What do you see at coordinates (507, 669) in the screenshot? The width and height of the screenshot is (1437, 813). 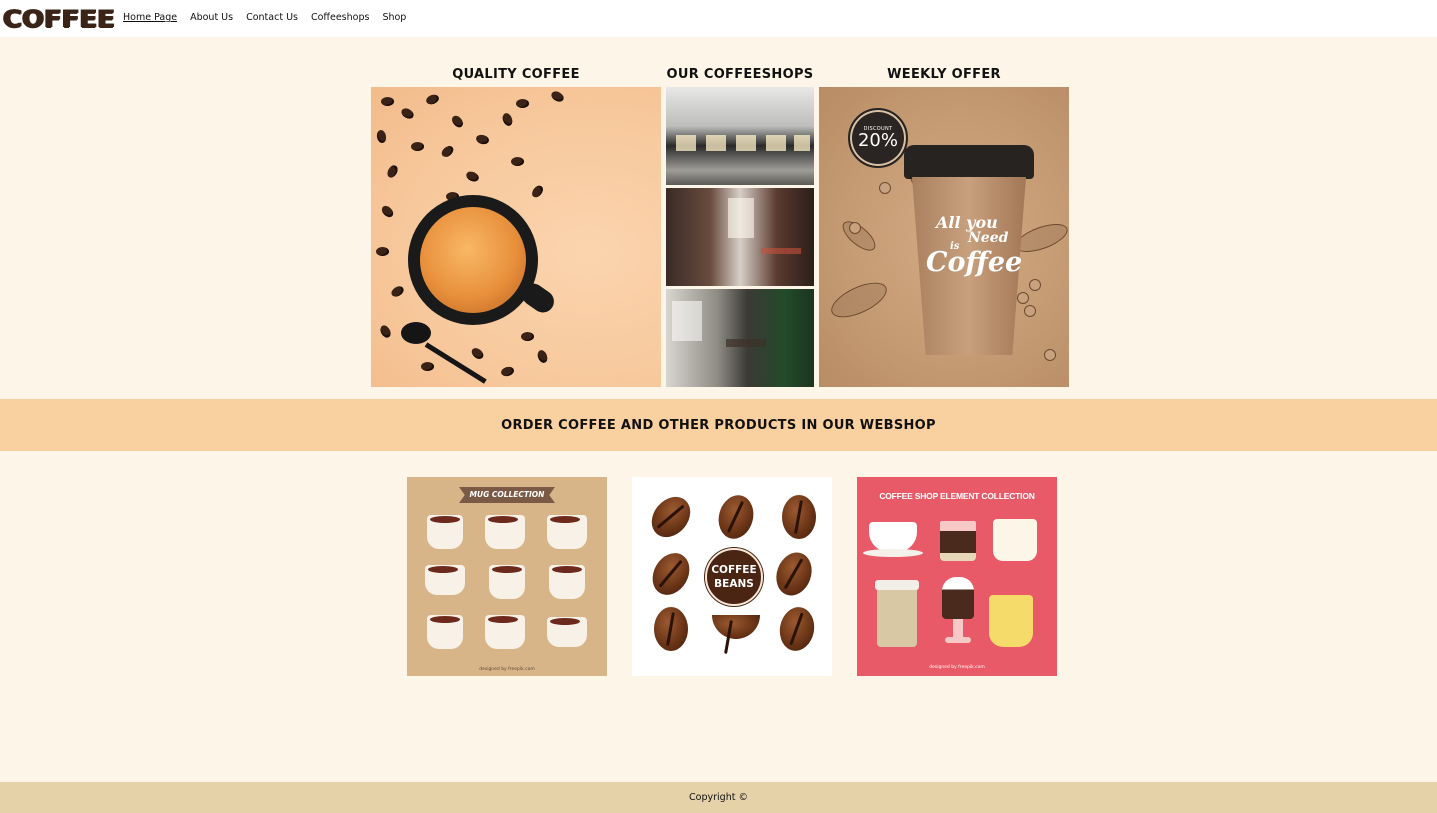 I see `mugs-credit: designed by freepik.com` at bounding box center [507, 669].